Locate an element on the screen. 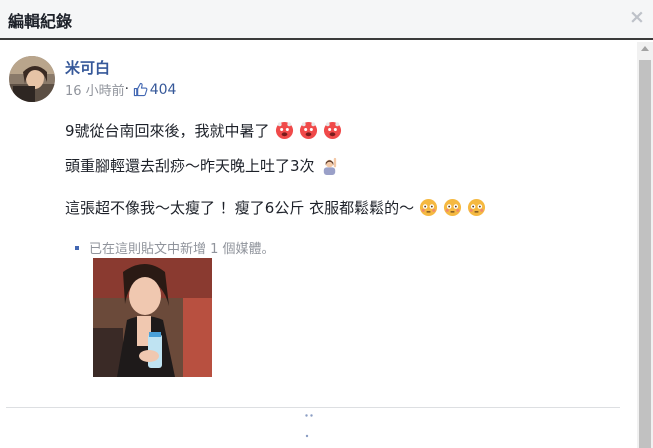 This screenshot has width=653, height=448. dialog-title: 編輯紀錄 is located at coordinates (40, 21).